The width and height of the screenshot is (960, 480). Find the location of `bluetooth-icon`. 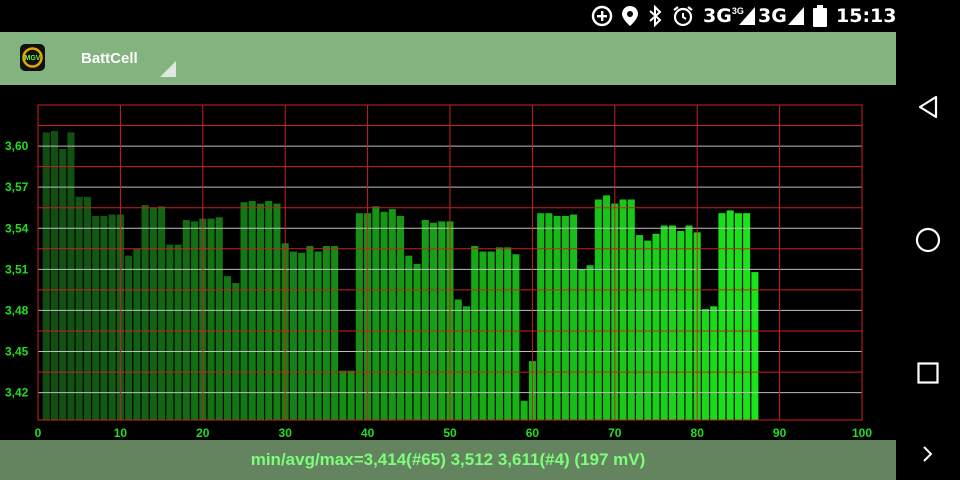

bluetooth-icon is located at coordinates (655, 16).